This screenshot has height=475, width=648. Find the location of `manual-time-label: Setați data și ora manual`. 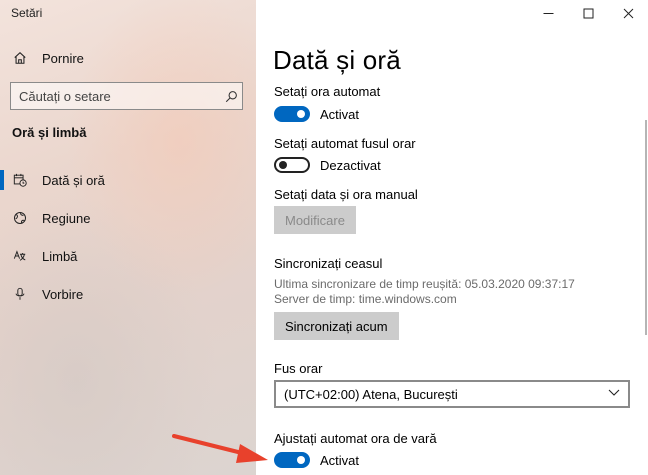

manual-time-label: Setați data și ora manual is located at coordinates (346, 194).